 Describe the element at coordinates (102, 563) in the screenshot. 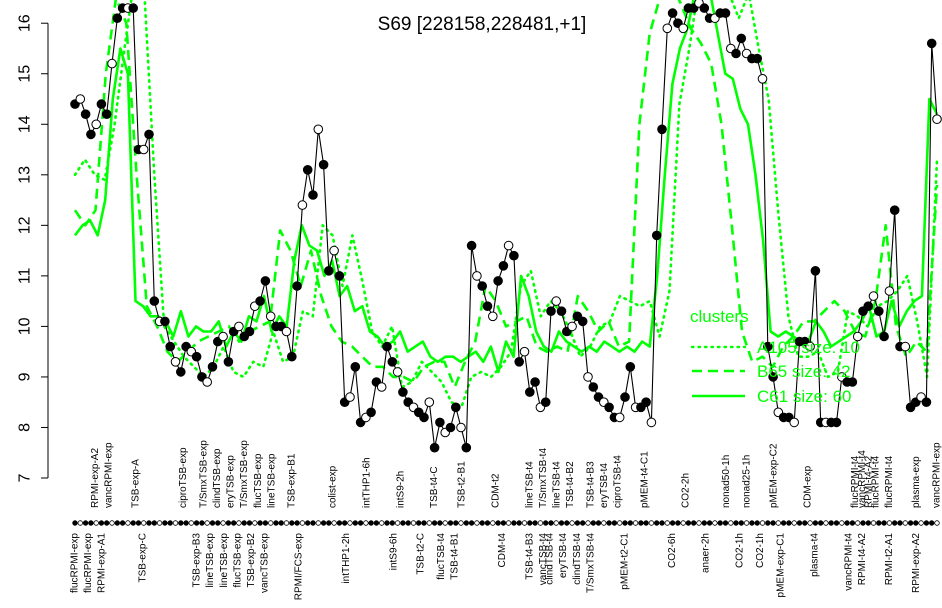

I see `bottom-sample-label: RPMI-exp-A1` at that location.